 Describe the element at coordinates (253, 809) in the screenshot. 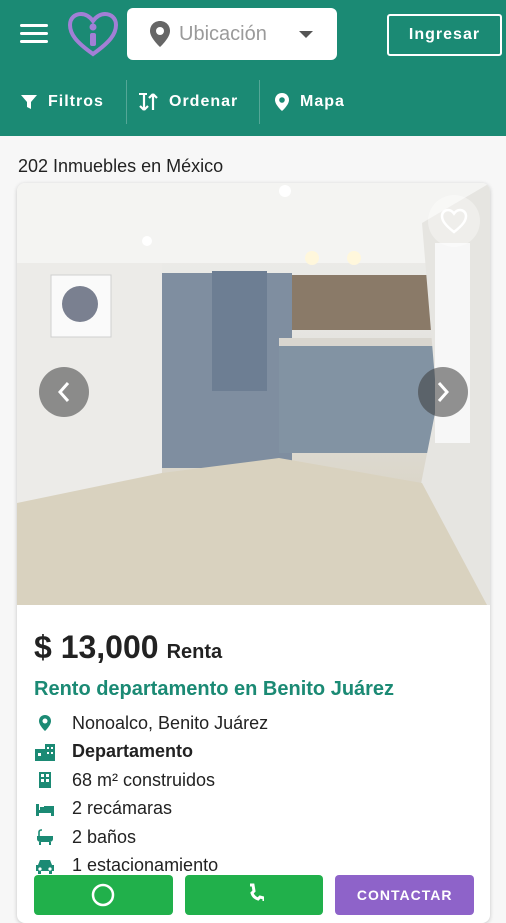

I see `detail-bedrooms: 2 recámaras` at that location.